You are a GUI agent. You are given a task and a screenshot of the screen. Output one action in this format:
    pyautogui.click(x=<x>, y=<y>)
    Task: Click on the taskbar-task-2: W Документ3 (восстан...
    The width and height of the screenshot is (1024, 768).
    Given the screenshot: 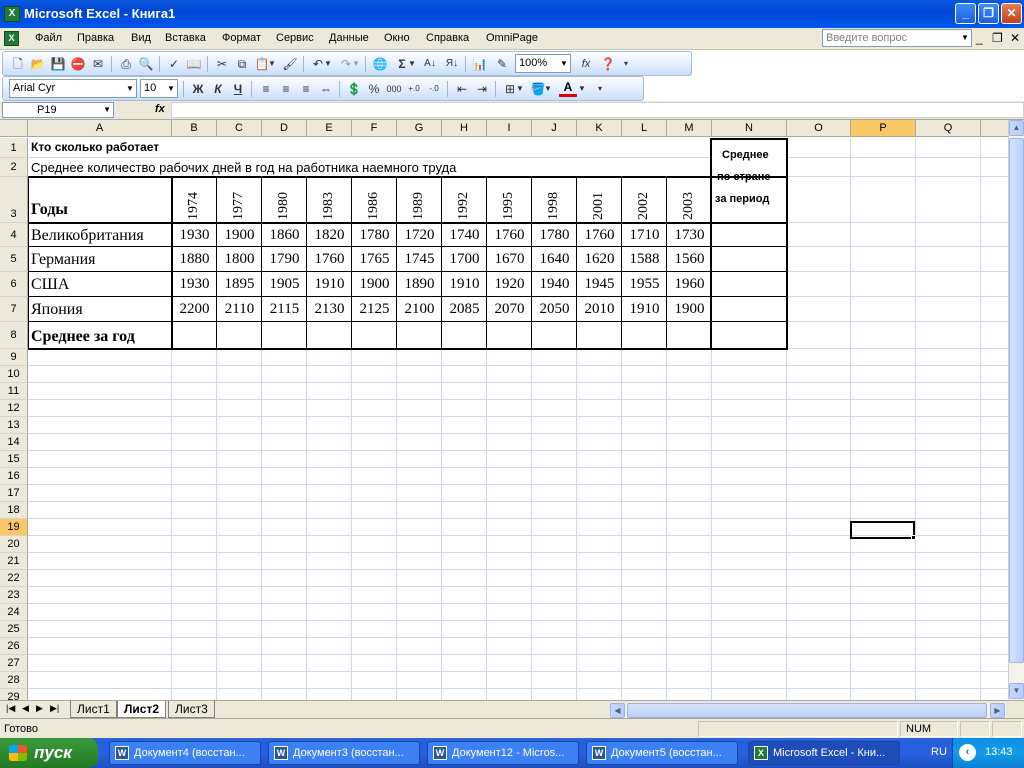 What is the action you would take?
    pyautogui.click(x=344, y=753)
    